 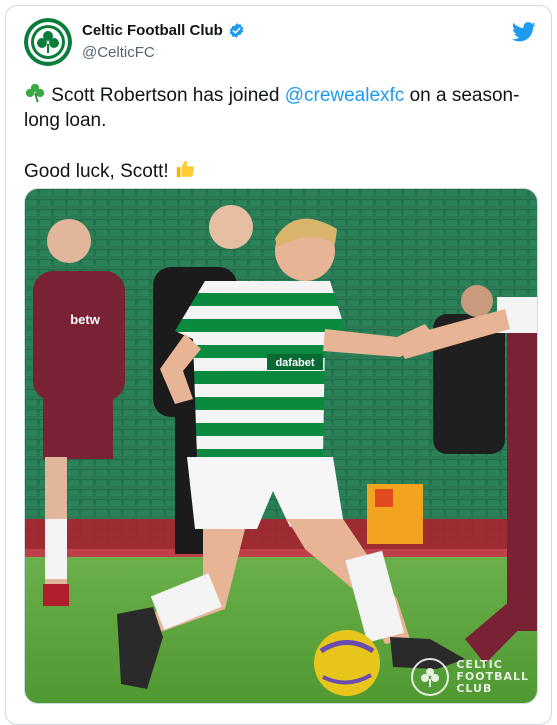 What do you see at coordinates (430, 677) in the screenshot?
I see `celtic-crest-watermark-icon` at bounding box center [430, 677].